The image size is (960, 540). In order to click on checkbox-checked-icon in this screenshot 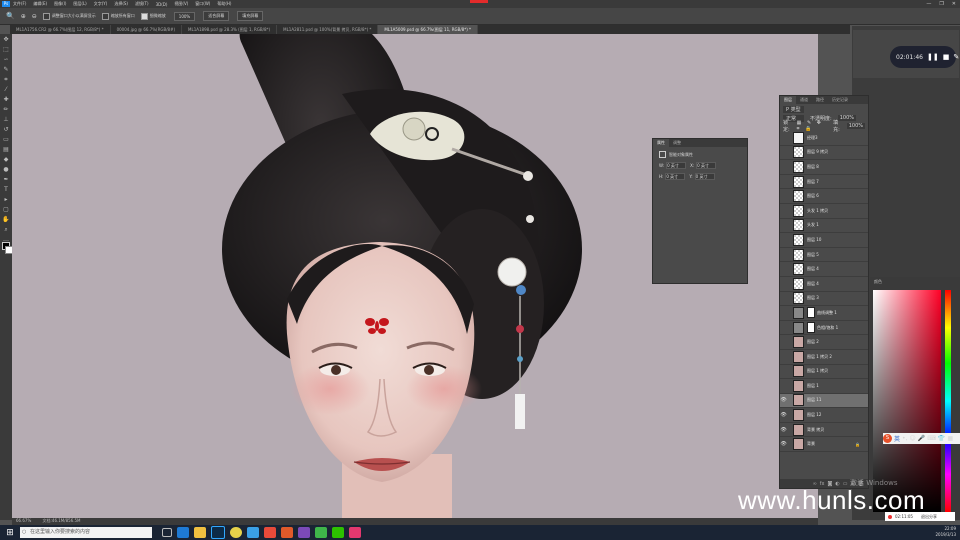, I will do `click(144, 16)`.